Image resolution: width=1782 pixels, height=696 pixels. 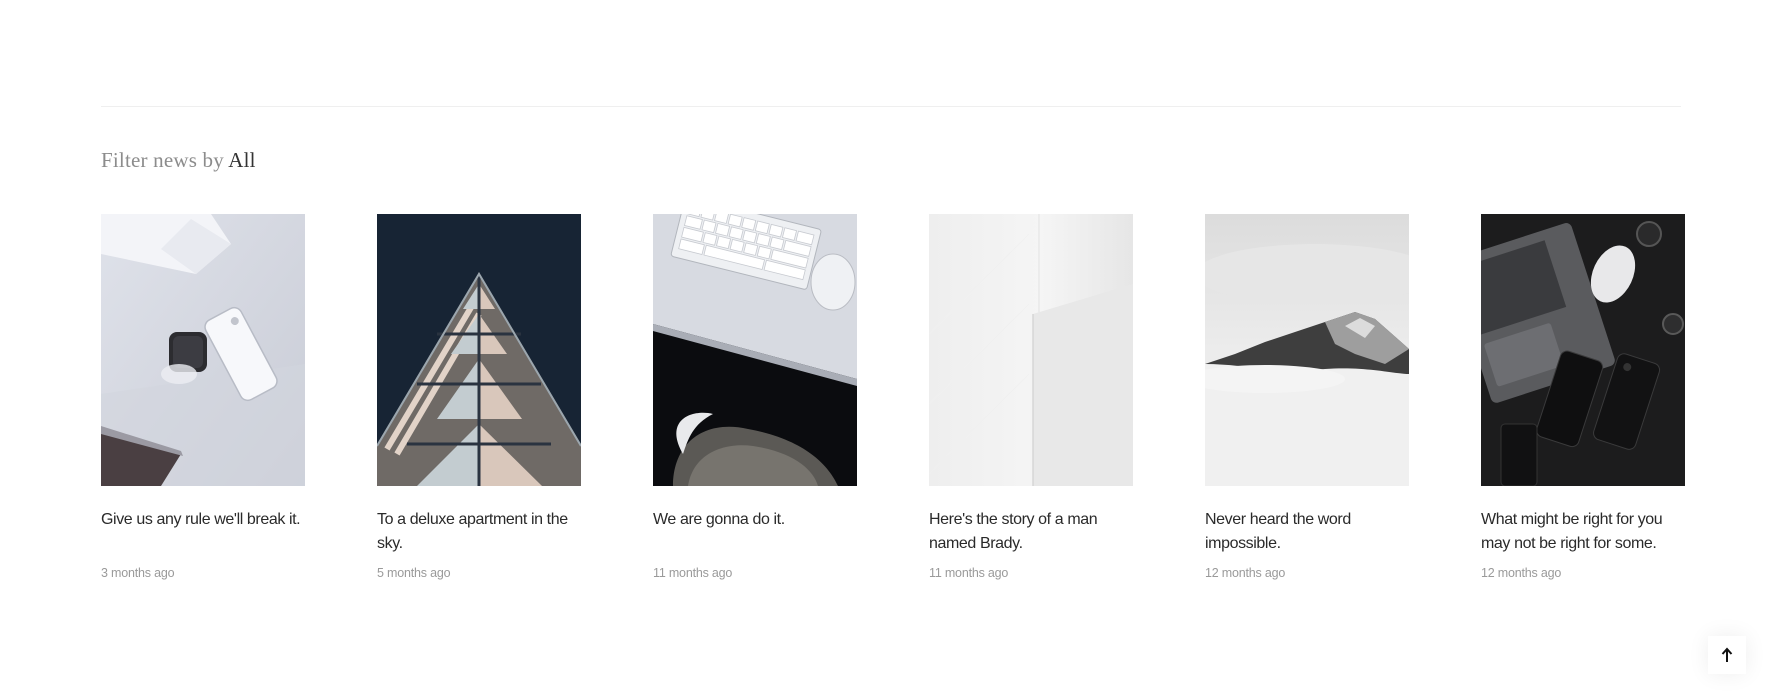 I want to click on news-filter: Filter news by All, so click(x=178, y=160).